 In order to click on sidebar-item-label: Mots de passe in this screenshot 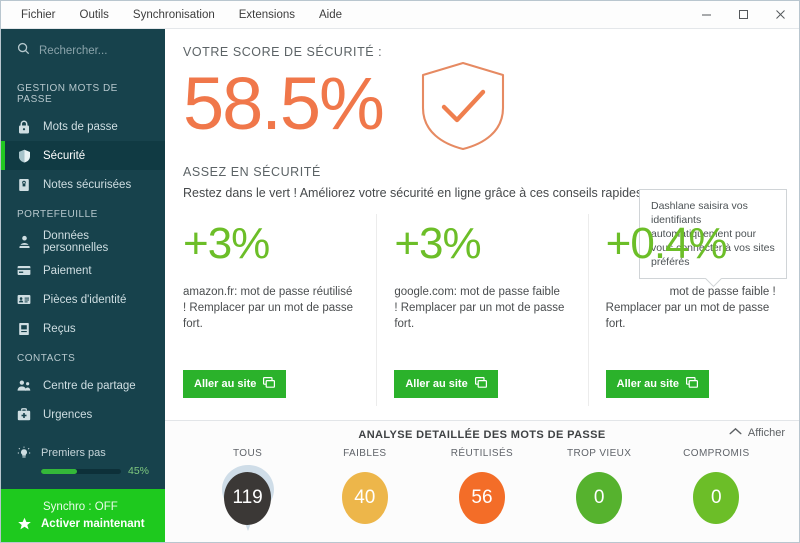, I will do `click(80, 126)`.